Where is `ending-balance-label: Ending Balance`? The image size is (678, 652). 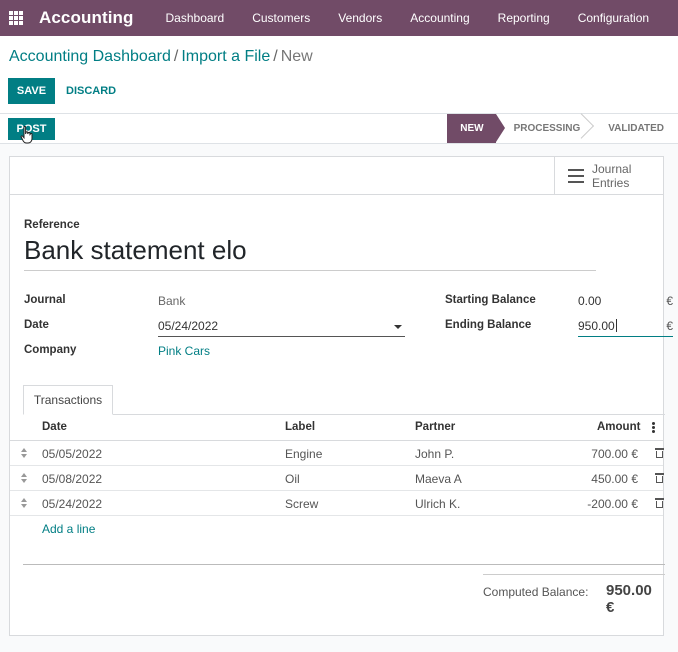 ending-balance-label: Ending Balance is located at coordinates (488, 325).